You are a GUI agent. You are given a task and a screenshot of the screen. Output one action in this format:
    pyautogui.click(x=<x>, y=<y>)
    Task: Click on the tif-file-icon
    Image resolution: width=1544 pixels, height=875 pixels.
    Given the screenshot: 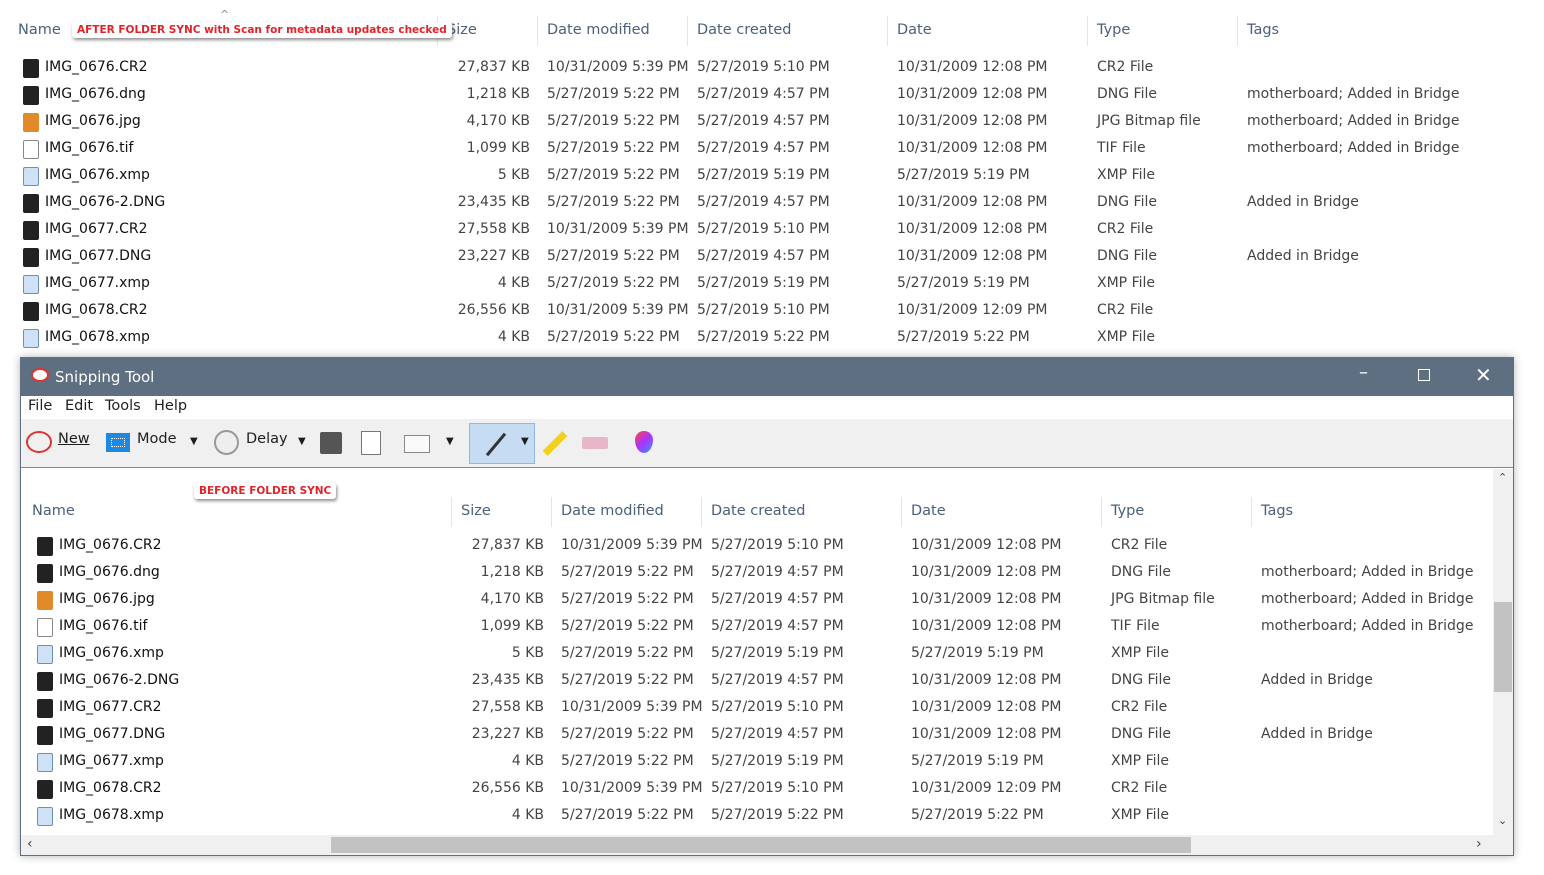 What is the action you would take?
    pyautogui.click(x=45, y=627)
    